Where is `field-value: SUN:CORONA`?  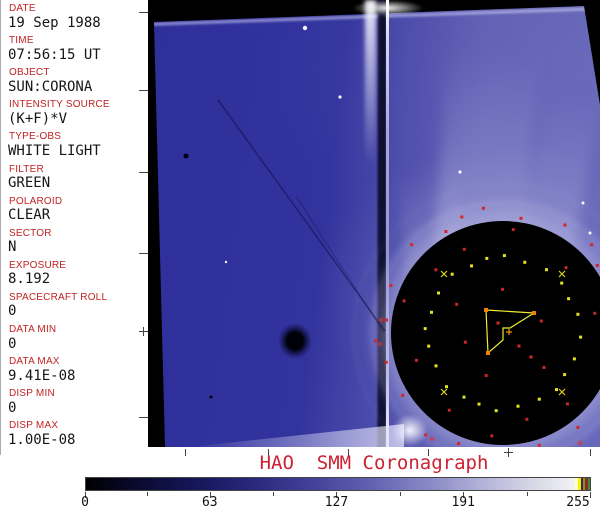 field-value: SUN:CORONA is located at coordinates (50, 86).